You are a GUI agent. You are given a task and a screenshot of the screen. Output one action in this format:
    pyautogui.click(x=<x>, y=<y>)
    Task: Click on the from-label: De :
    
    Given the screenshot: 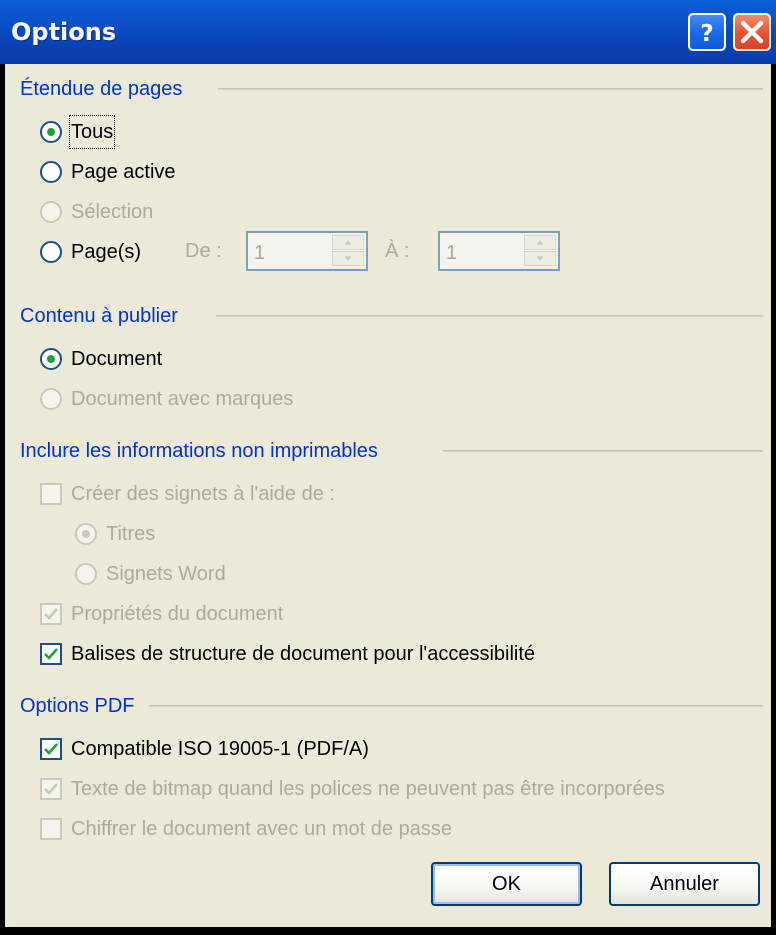 What is the action you would take?
    pyautogui.click(x=203, y=251)
    